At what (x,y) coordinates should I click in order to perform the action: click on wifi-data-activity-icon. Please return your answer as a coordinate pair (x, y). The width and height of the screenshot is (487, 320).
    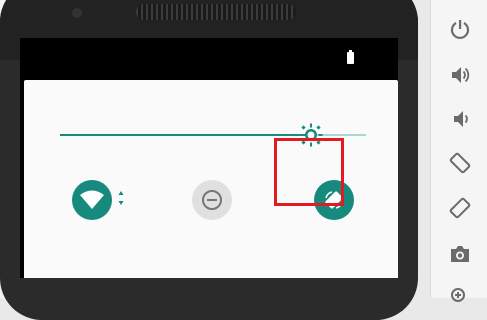
    Looking at the image, I should click on (121, 198).